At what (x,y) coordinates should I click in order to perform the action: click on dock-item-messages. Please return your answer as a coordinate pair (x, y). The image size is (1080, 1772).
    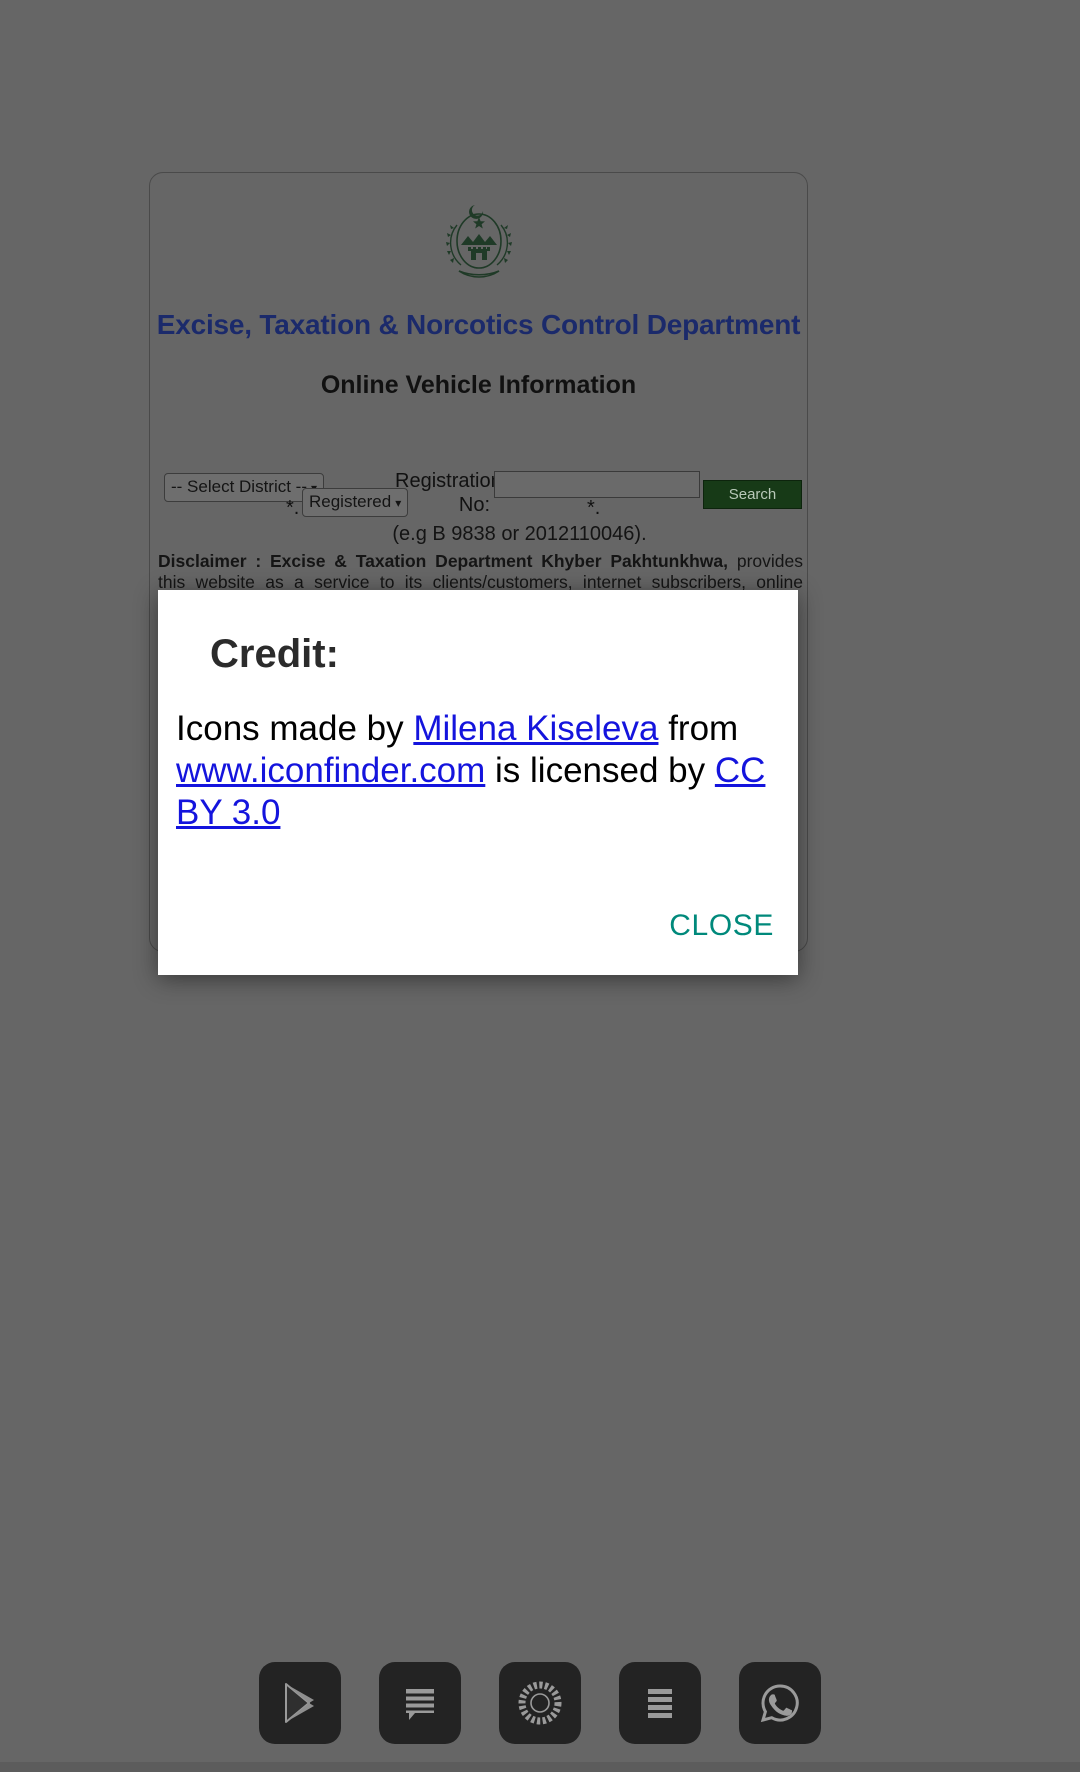
    Looking at the image, I should click on (420, 1703).